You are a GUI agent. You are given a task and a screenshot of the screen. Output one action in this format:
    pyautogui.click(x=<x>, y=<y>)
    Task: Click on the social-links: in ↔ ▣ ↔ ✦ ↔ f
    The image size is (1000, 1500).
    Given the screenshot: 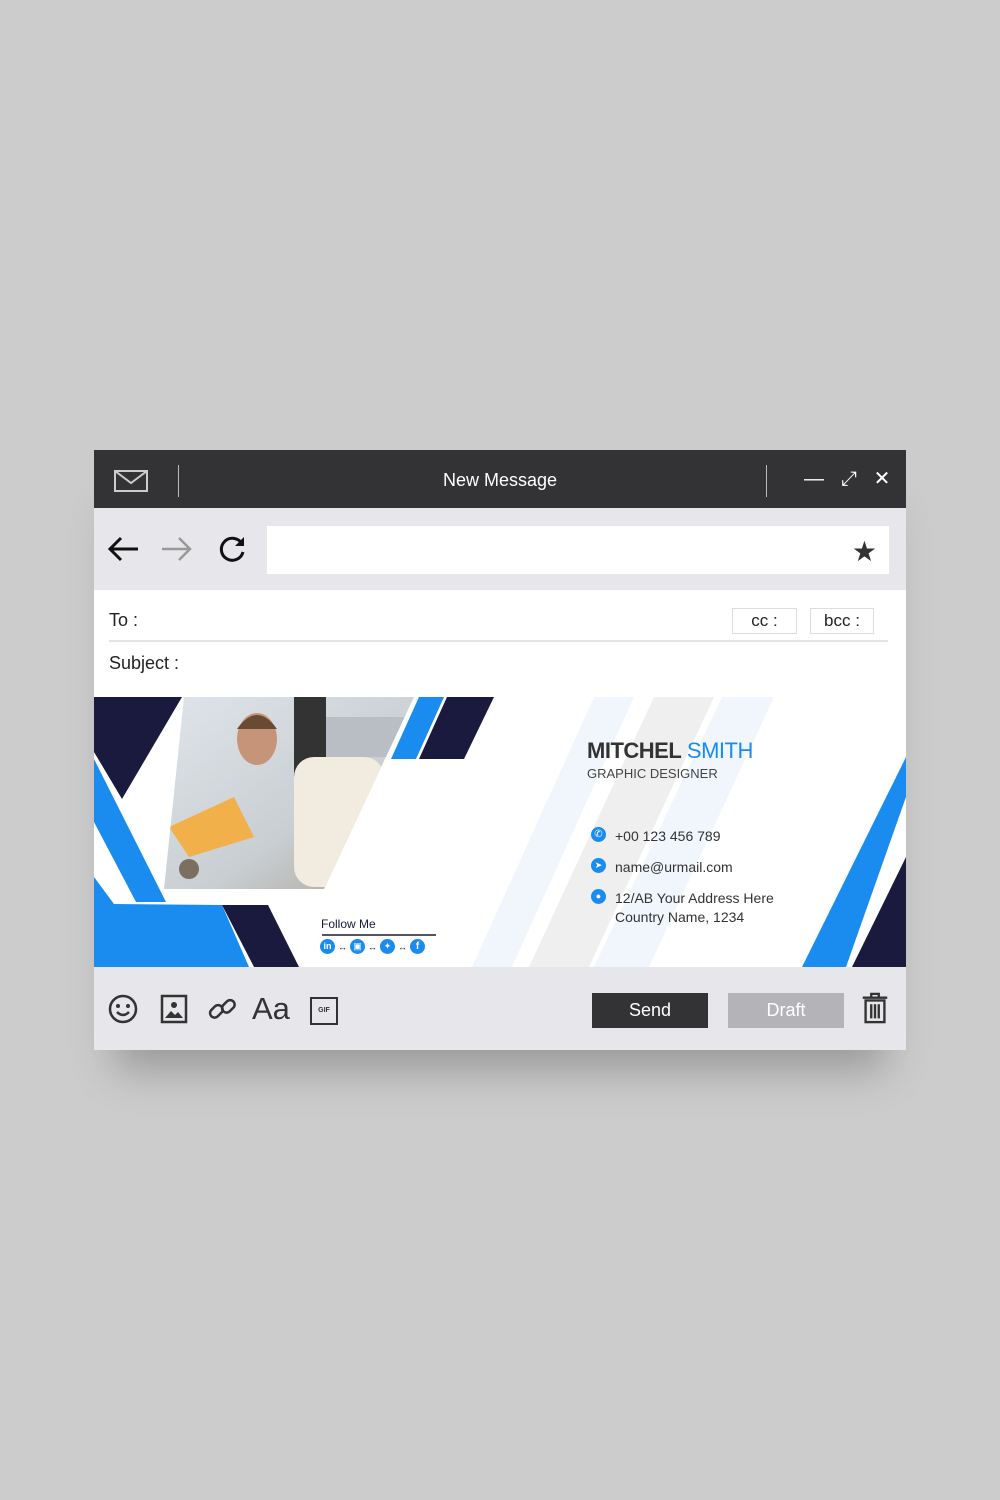 What is the action you would take?
    pyautogui.click(x=372, y=946)
    